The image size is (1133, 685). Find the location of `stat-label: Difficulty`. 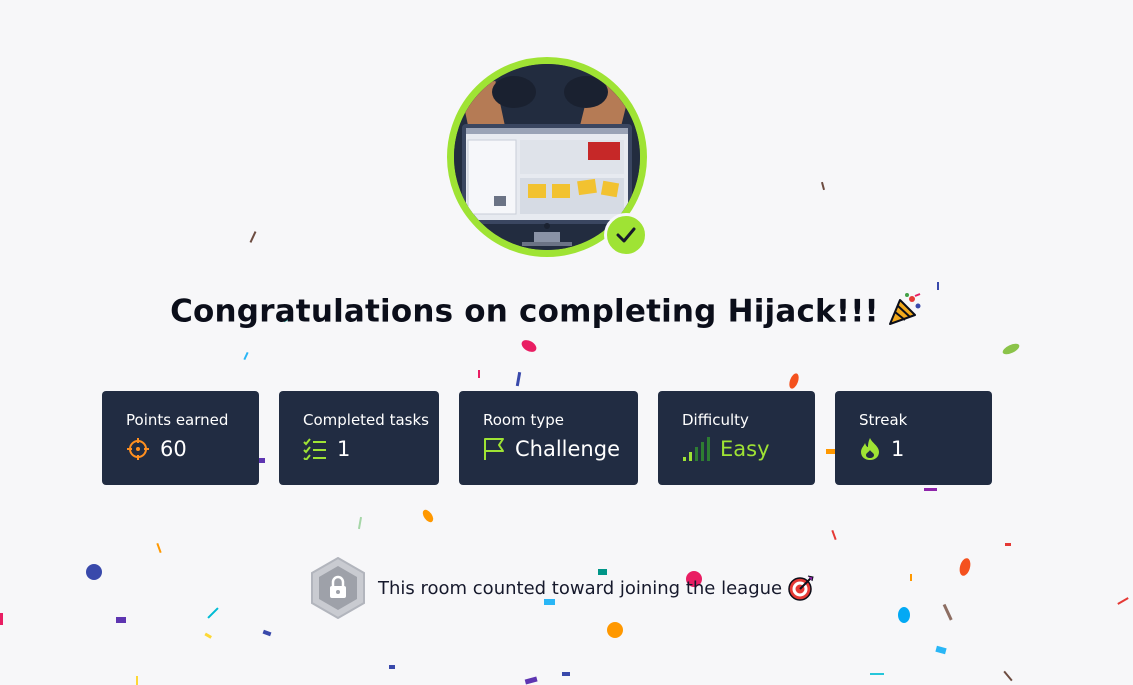

stat-label: Difficulty is located at coordinates (715, 420).